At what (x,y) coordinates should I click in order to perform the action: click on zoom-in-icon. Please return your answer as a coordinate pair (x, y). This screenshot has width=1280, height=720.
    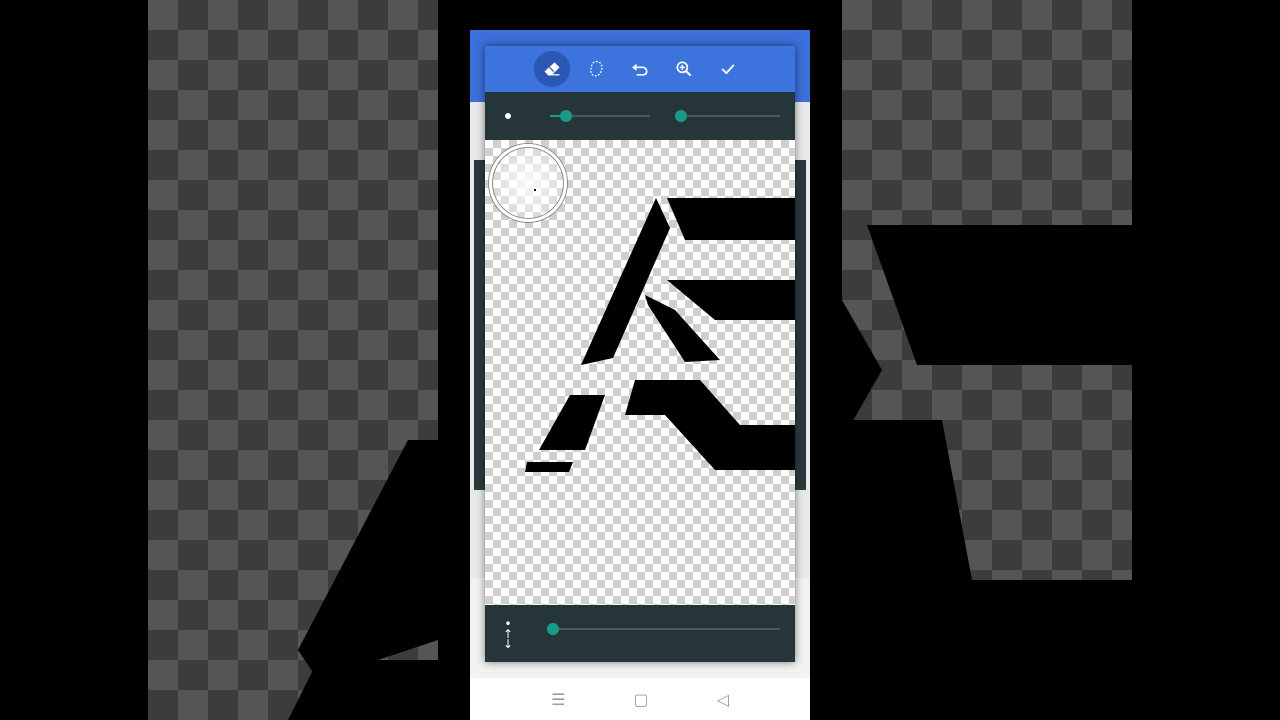
    Looking at the image, I should click on (684, 69).